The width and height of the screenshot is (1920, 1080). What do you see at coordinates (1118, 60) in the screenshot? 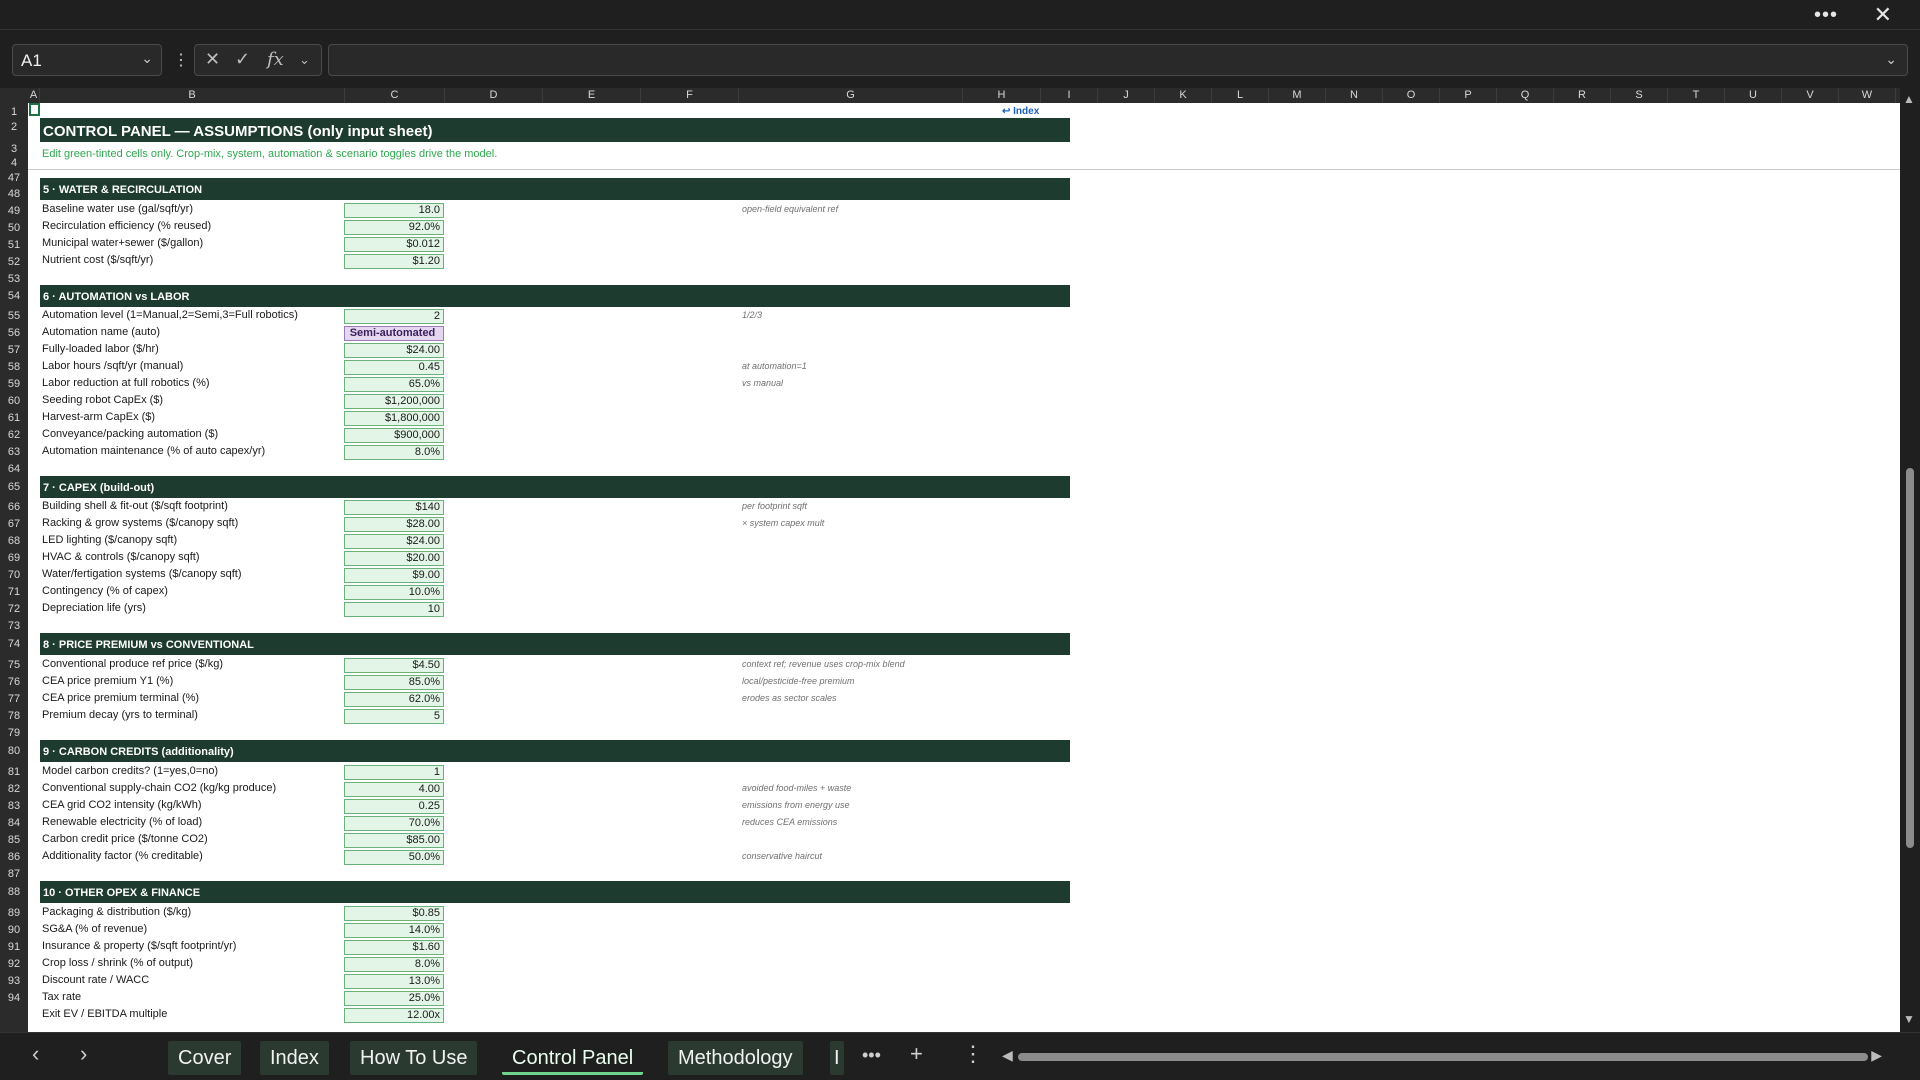
I see `formula-input: ⌄` at bounding box center [1118, 60].